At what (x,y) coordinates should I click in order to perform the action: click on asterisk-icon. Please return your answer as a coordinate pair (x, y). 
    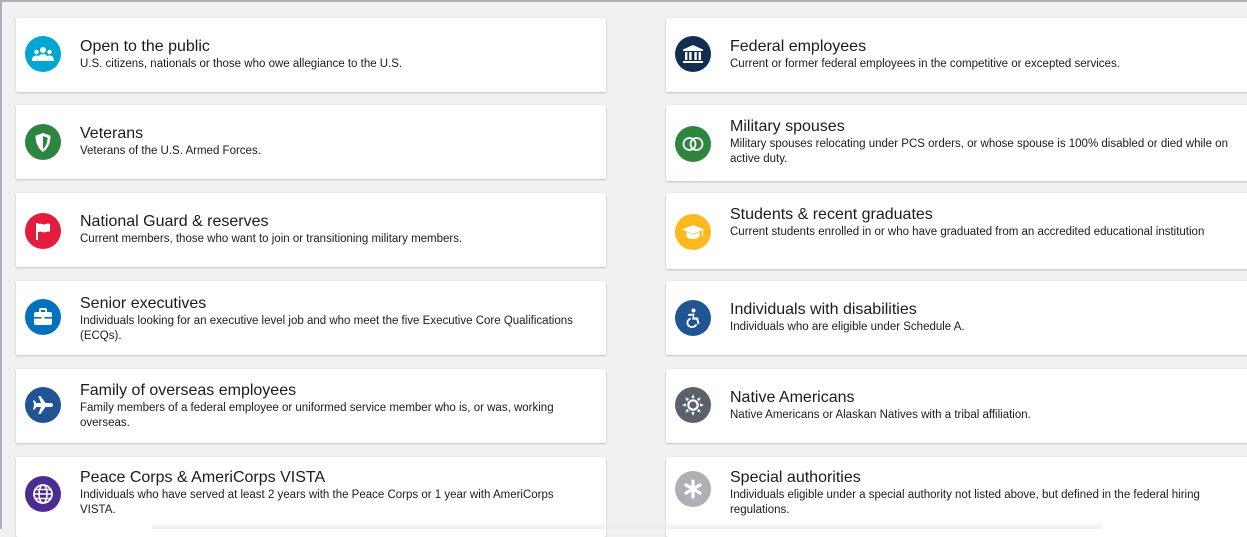
    Looking at the image, I should click on (693, 489).